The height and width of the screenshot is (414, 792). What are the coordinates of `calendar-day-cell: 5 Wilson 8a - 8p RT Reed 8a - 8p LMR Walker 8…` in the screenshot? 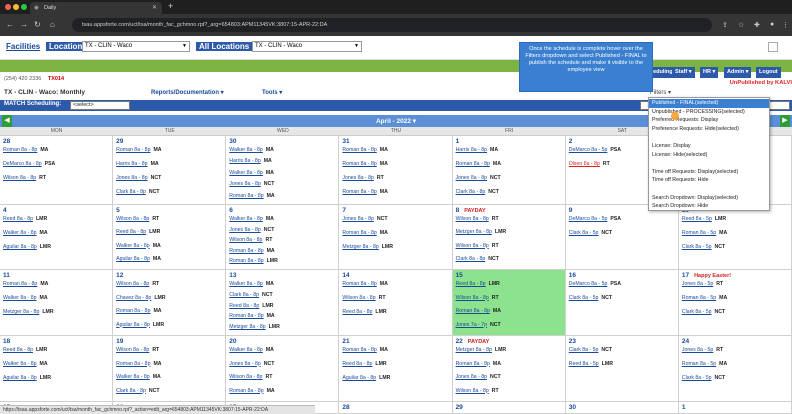 It's located at (170, 237).